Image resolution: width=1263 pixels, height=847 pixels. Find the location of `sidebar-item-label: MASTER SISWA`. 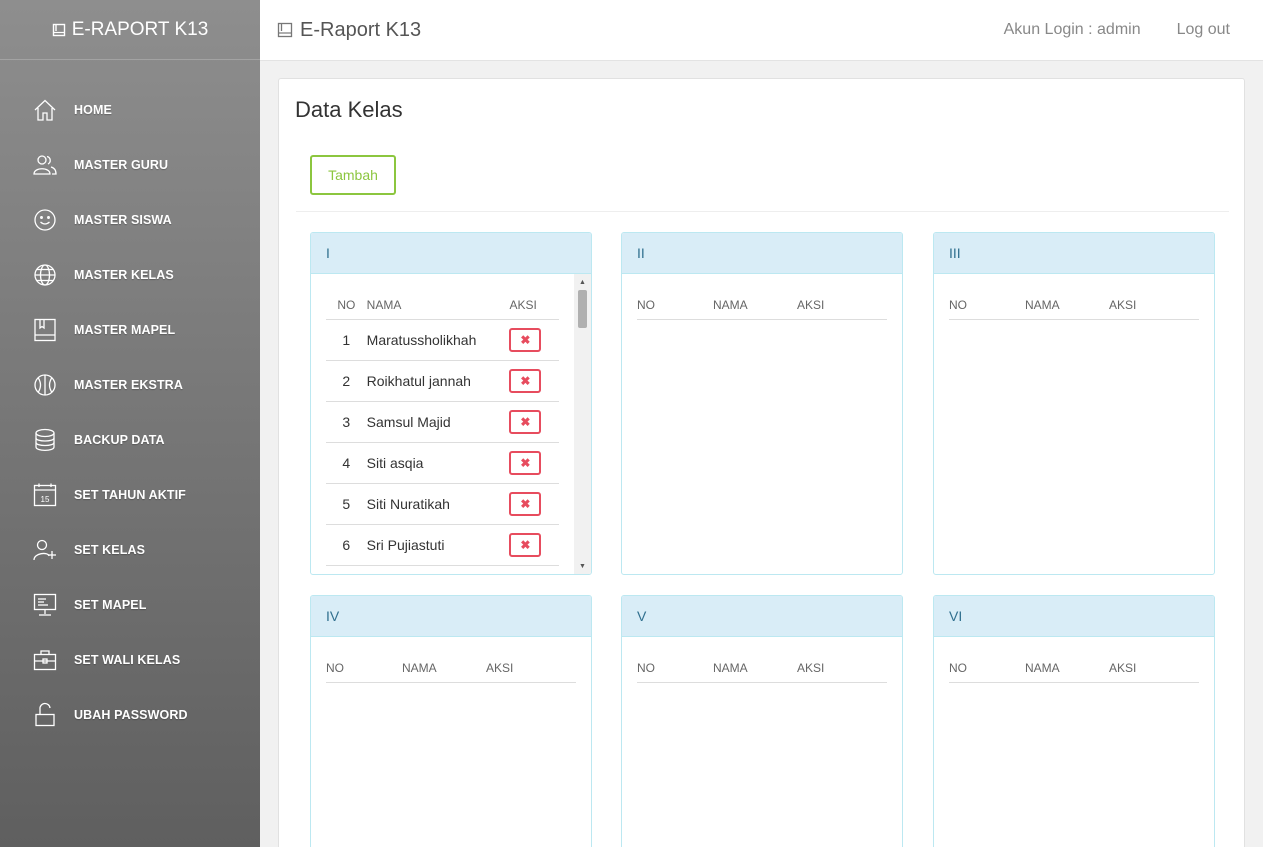

sidebar-item-label: MASTER SISWA is located at coordinates (123, 219).